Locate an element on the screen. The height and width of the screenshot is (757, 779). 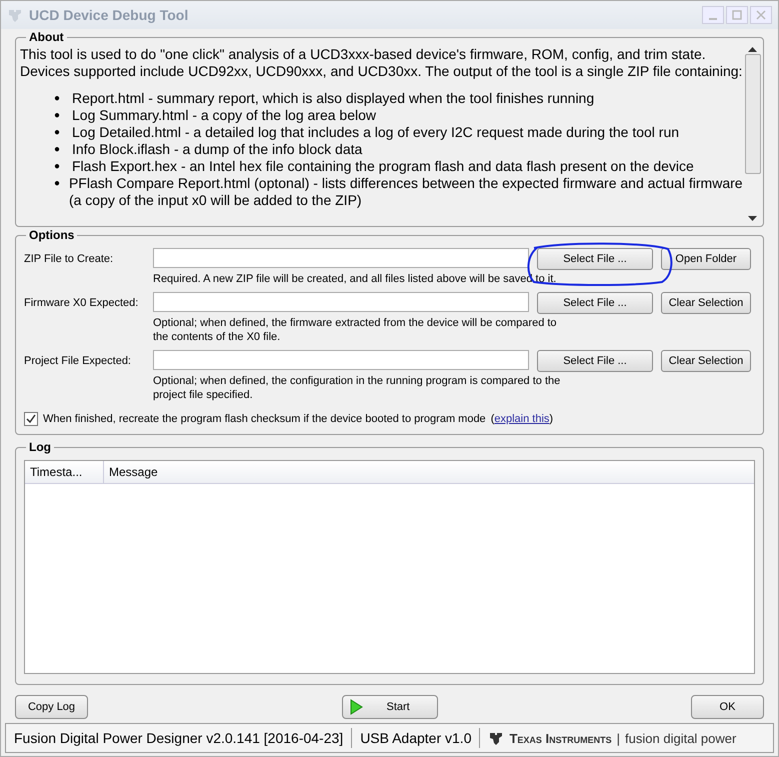
hint-text: Optional; when defined, the configuration in the running program is compared to the project file specified. is located at coordinates (357, 388).